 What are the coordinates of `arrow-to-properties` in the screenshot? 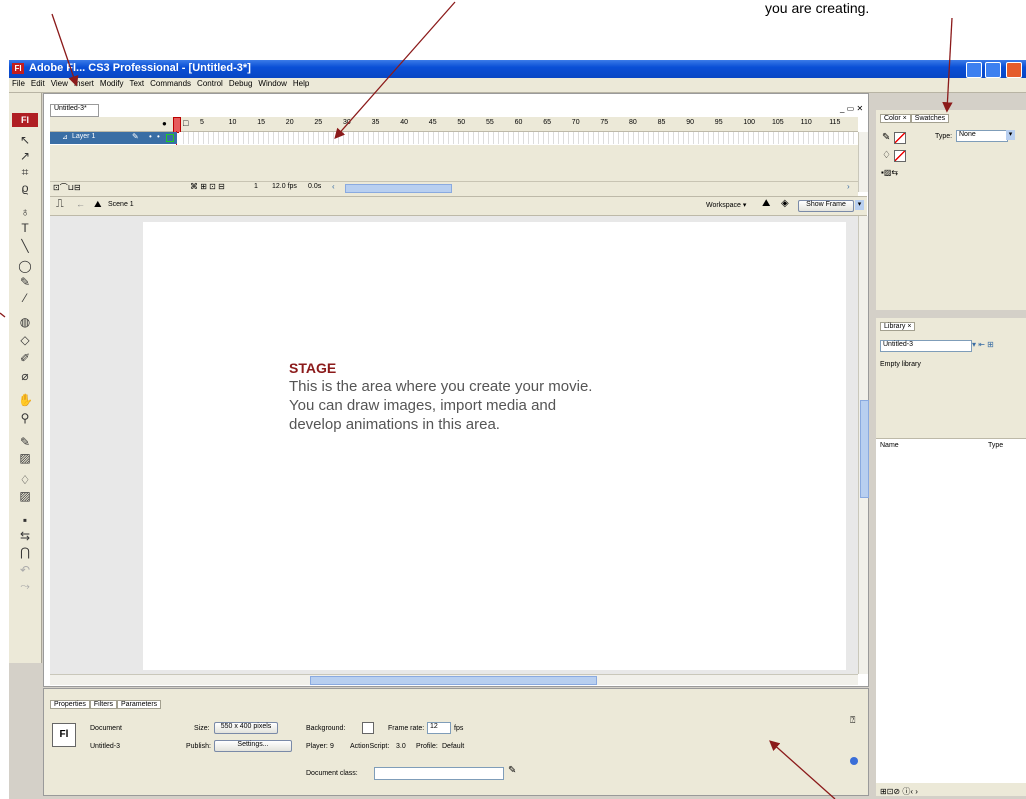 It's located at (802, 769).